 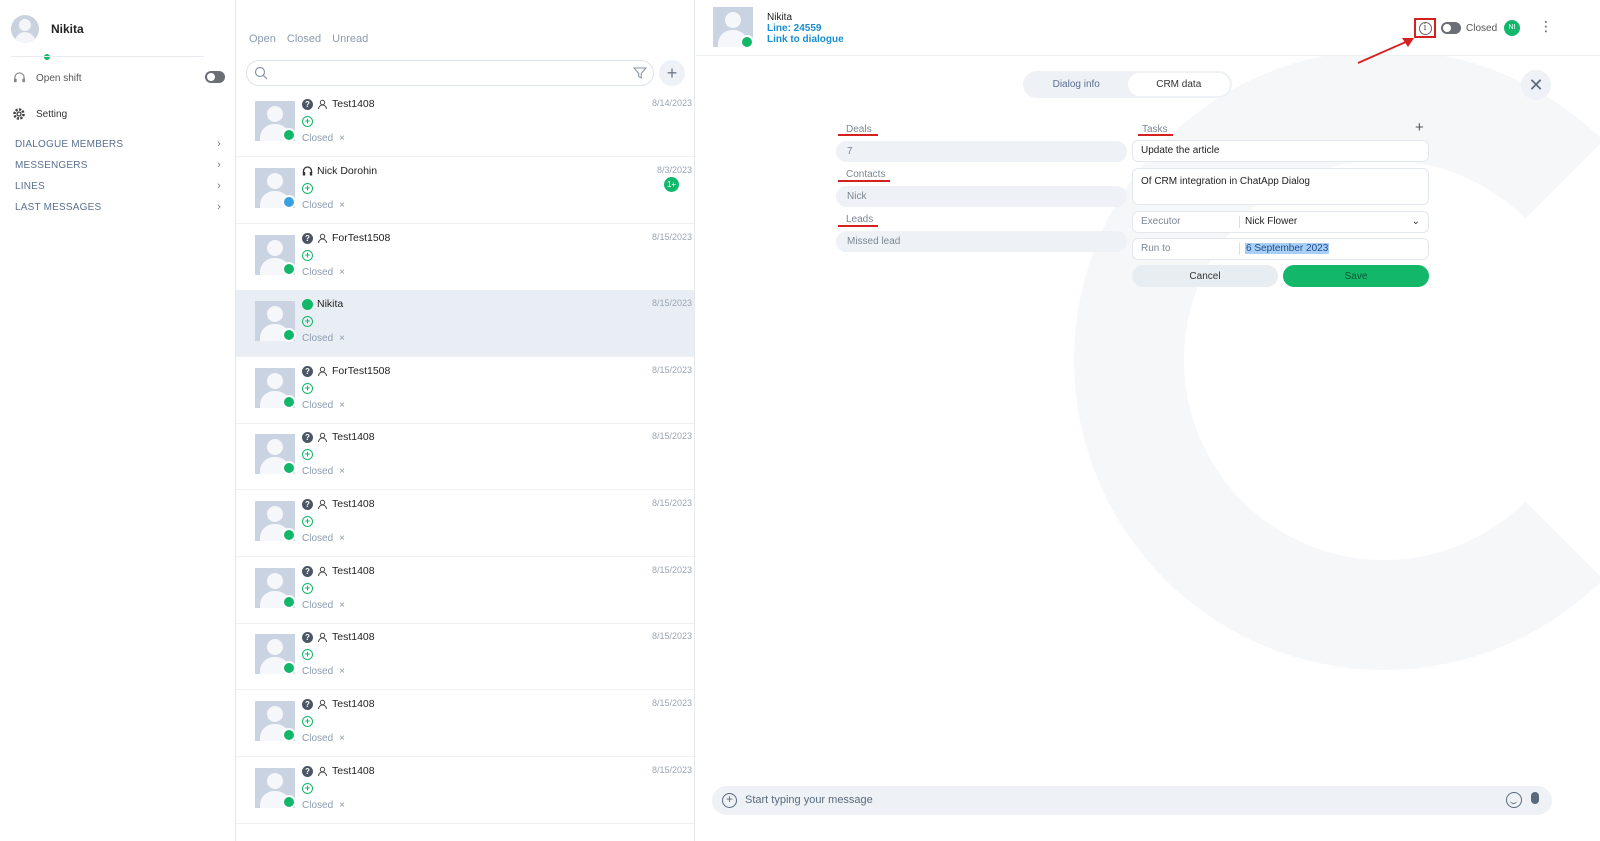 I want to click on cancel-button: Cancel, so click(x=1205, y=276).